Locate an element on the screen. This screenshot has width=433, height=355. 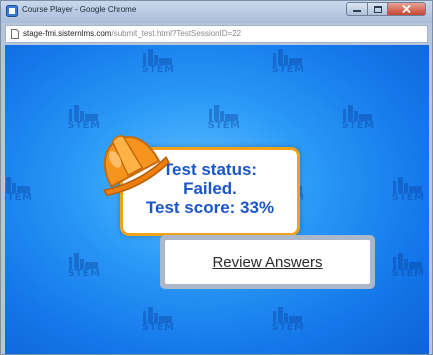
close-icon is located at coordinates (406, 9).